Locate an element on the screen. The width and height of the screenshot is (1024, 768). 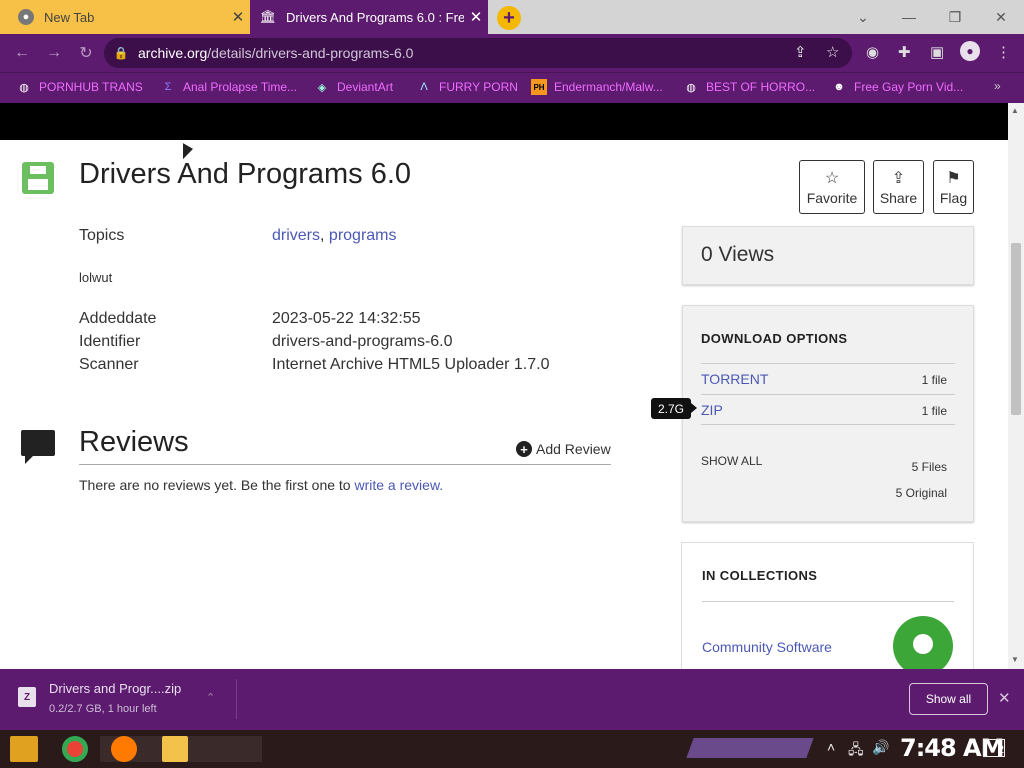
start-button is located at coordinates (24, 749).